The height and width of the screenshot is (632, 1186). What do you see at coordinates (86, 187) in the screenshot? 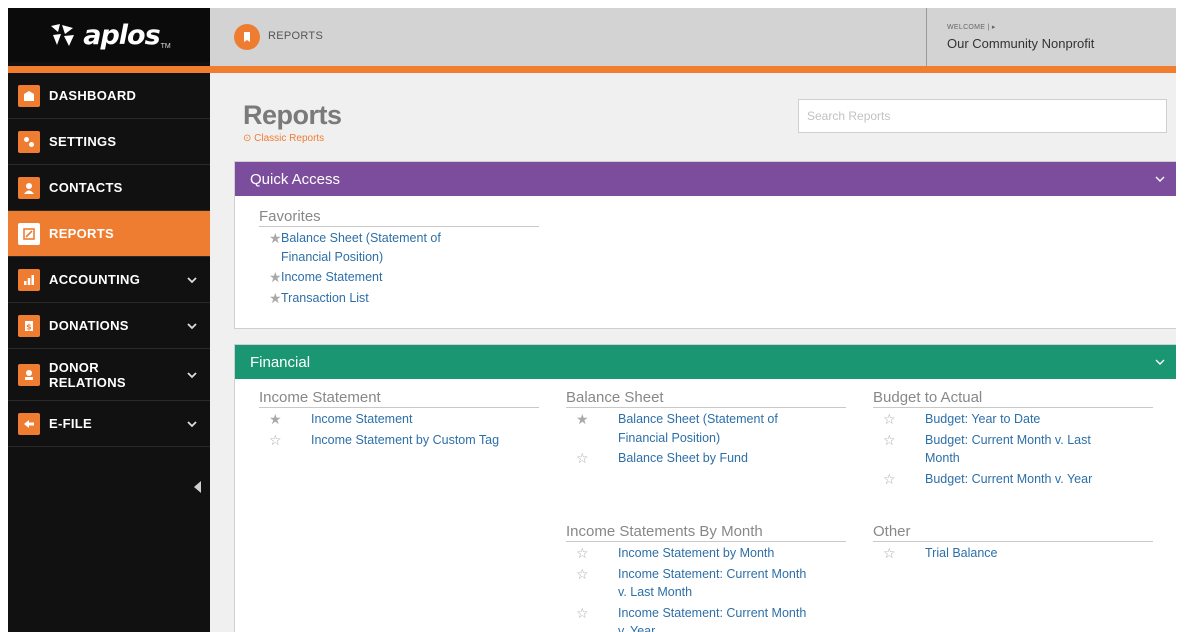
I see `sidebar-item-label: CONTACTS` at bounding box center [86, 187].